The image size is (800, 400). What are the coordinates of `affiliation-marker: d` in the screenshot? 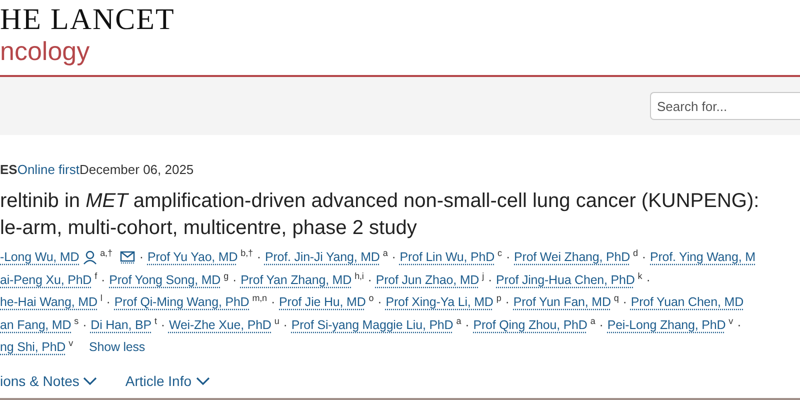 It's located at (635, 253).